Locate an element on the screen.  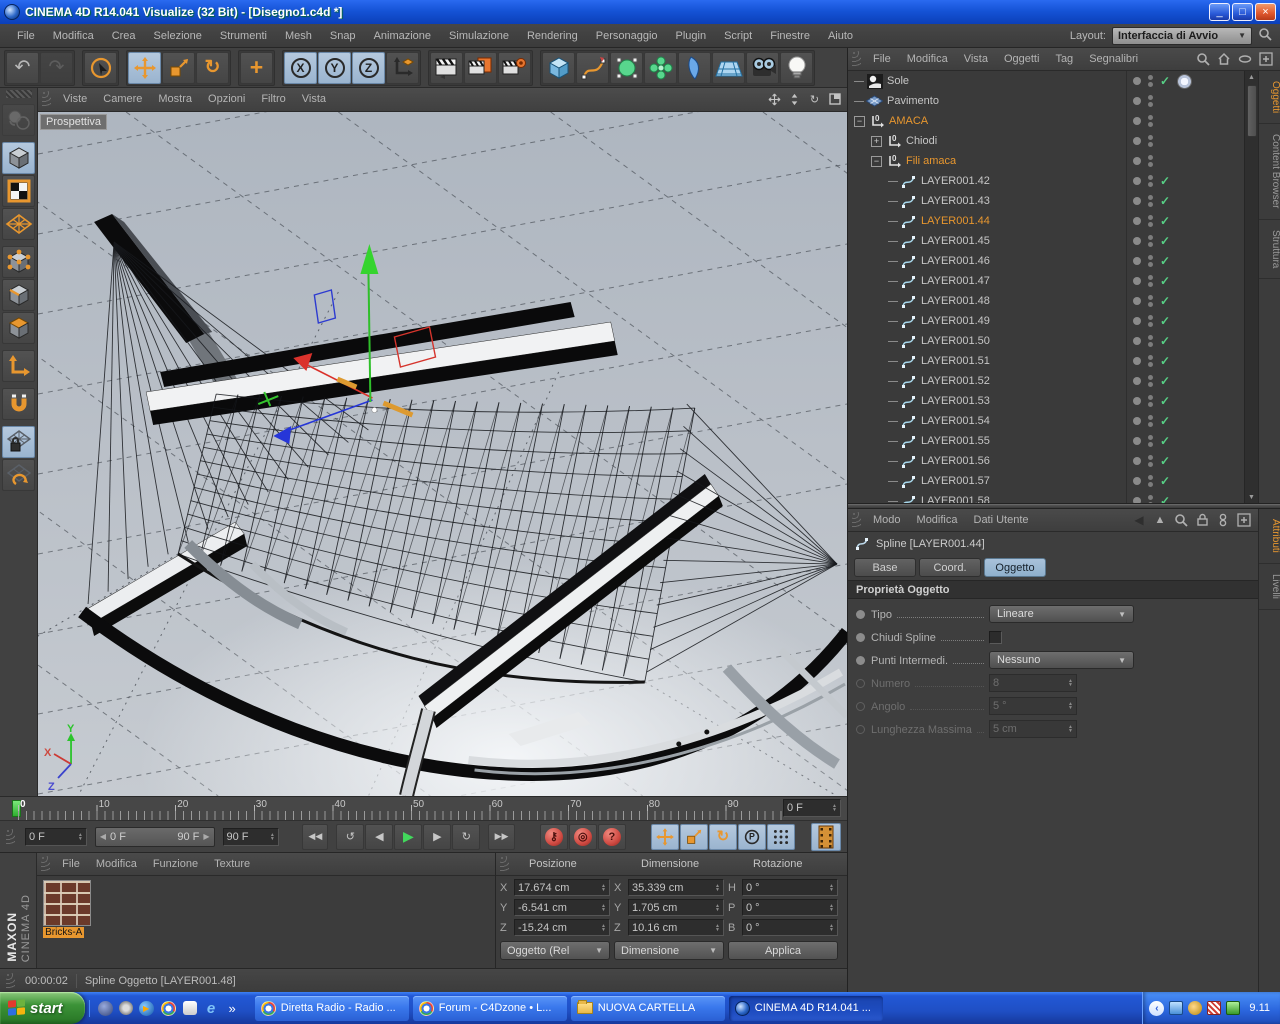
viewport-menu-opzioni: Opzioni is located at coordinates (226, 99).